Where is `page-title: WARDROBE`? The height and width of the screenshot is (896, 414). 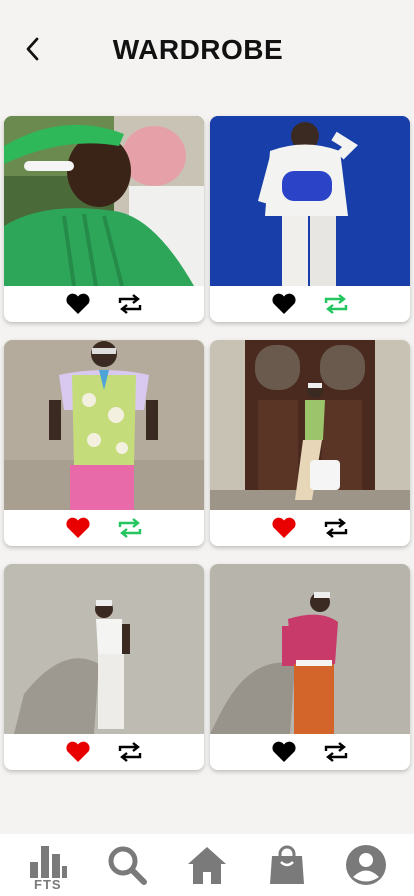 page-title: WARDROBE is located at coordinates (198, 49).